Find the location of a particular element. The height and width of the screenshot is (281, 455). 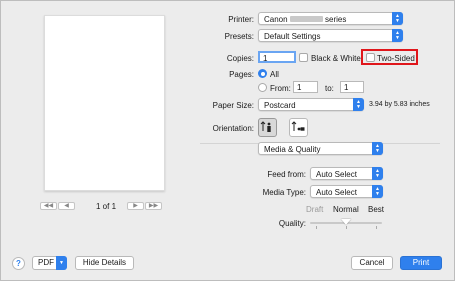

pages-to-label: to: is located at coordinates (329, 88).